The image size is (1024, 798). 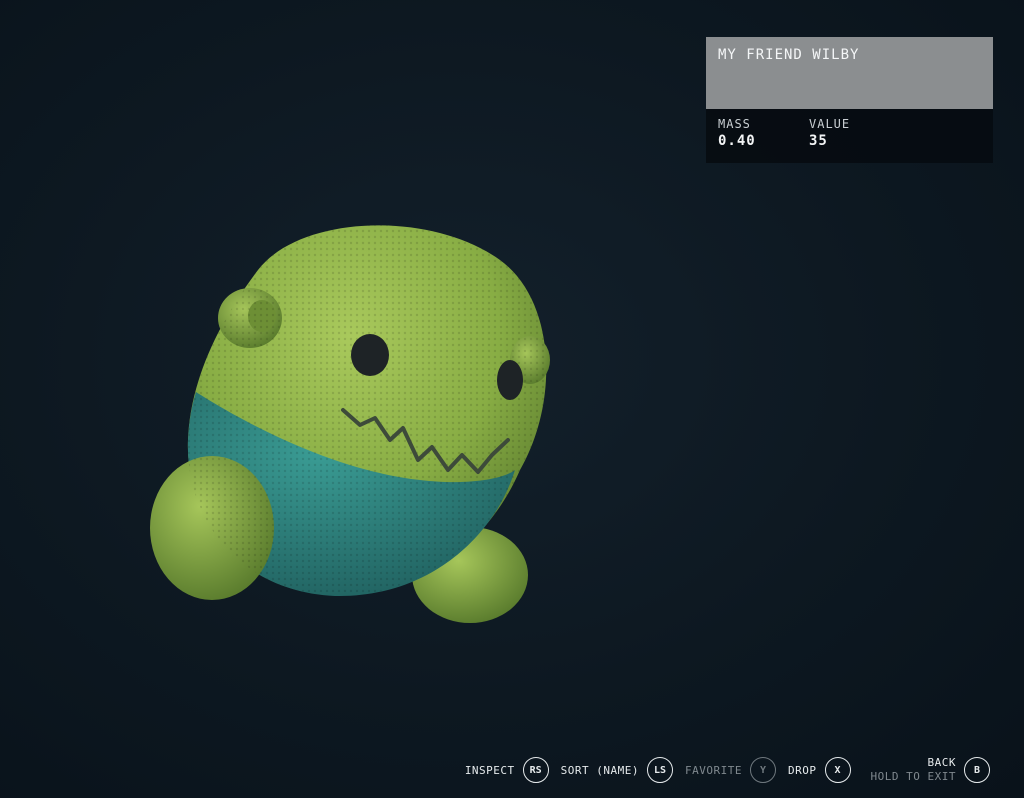 What do you see at coordinates (489, 770) in the screenshot?
I see `prompt-inspect-label: INSPECT` at bounding box center [489, 770].